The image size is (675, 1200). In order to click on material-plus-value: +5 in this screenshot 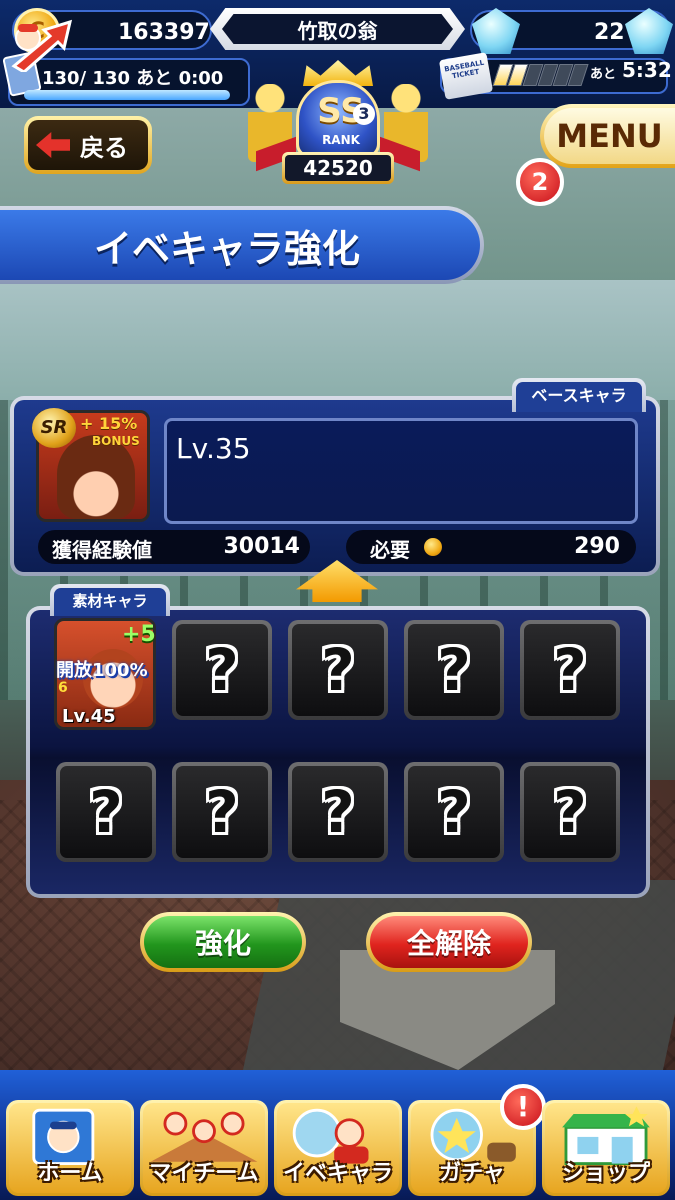, I will do `click(139, 634)`.